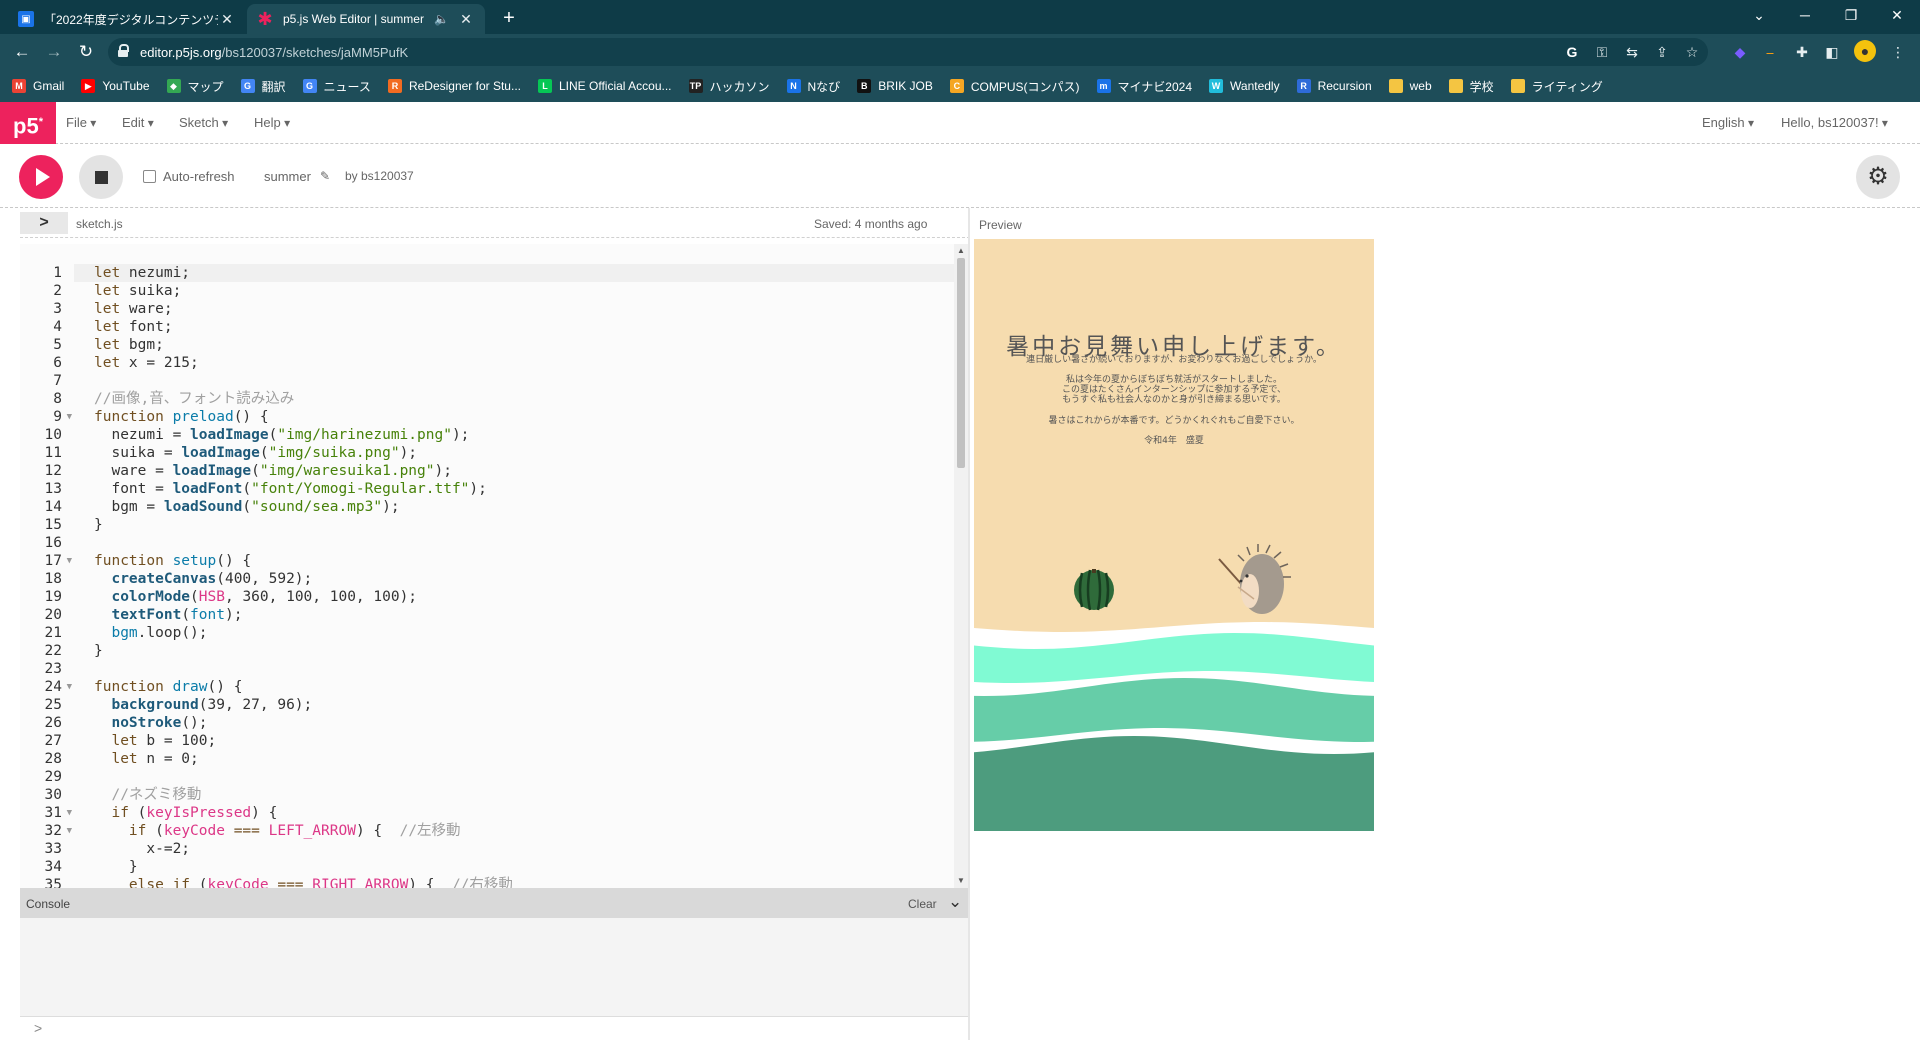  Describe the element at coordinates (522, 723) in the screenshot. I see `code-line: noStroke();` at that location.